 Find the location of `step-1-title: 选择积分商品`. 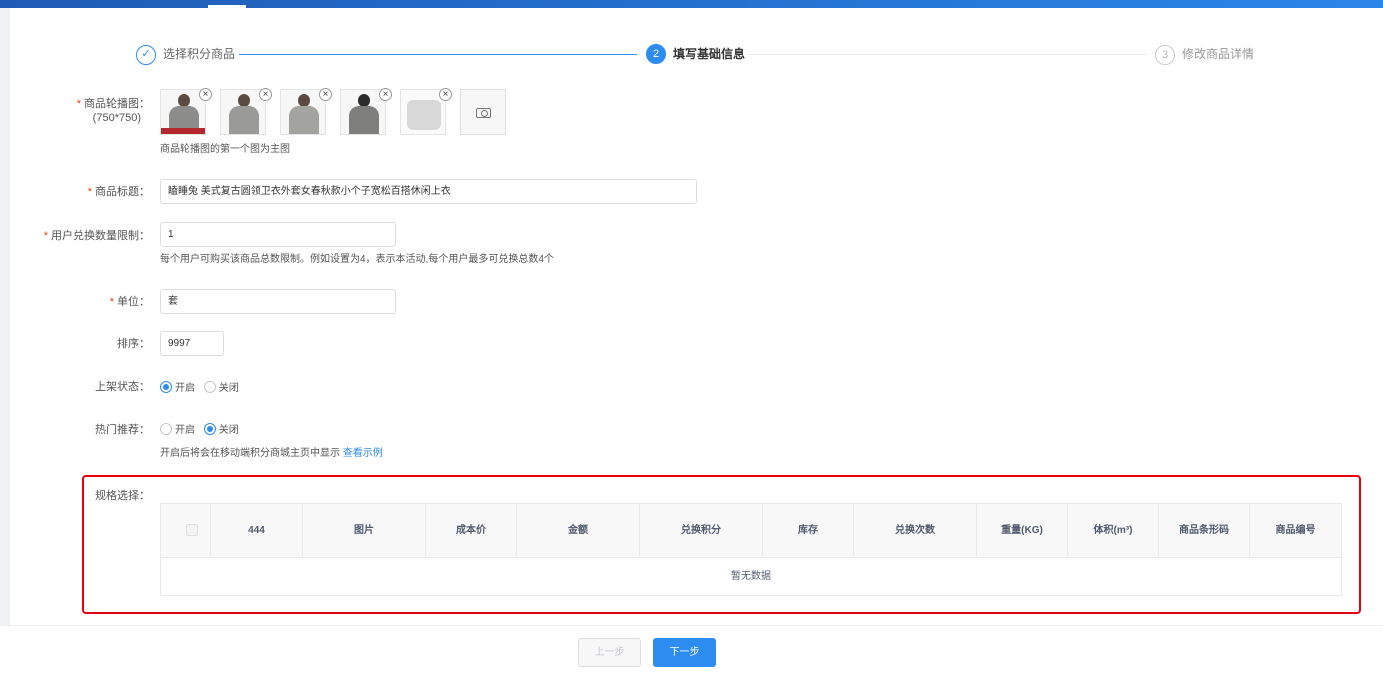

step-1-title: 选择积分商品 is located at coordinates (199, 54).